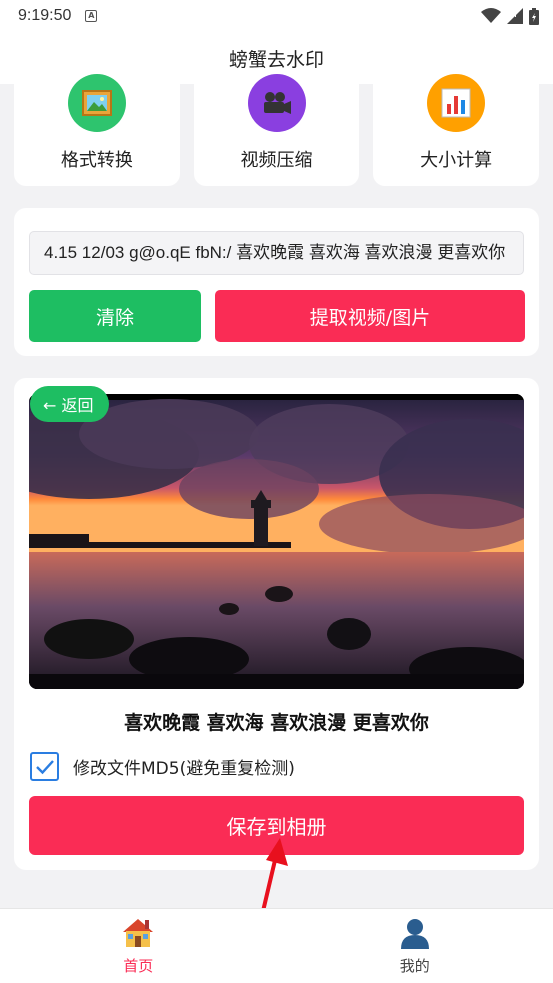 The height and width of the screenshot is (983, 553). What do you see at coordinates (276, 723) in the screenshot?
I see `video-caption: 喜欢晚霞 喜欢海 喜欢浪漫 更喜欢你` at bounding box center [276, 723].